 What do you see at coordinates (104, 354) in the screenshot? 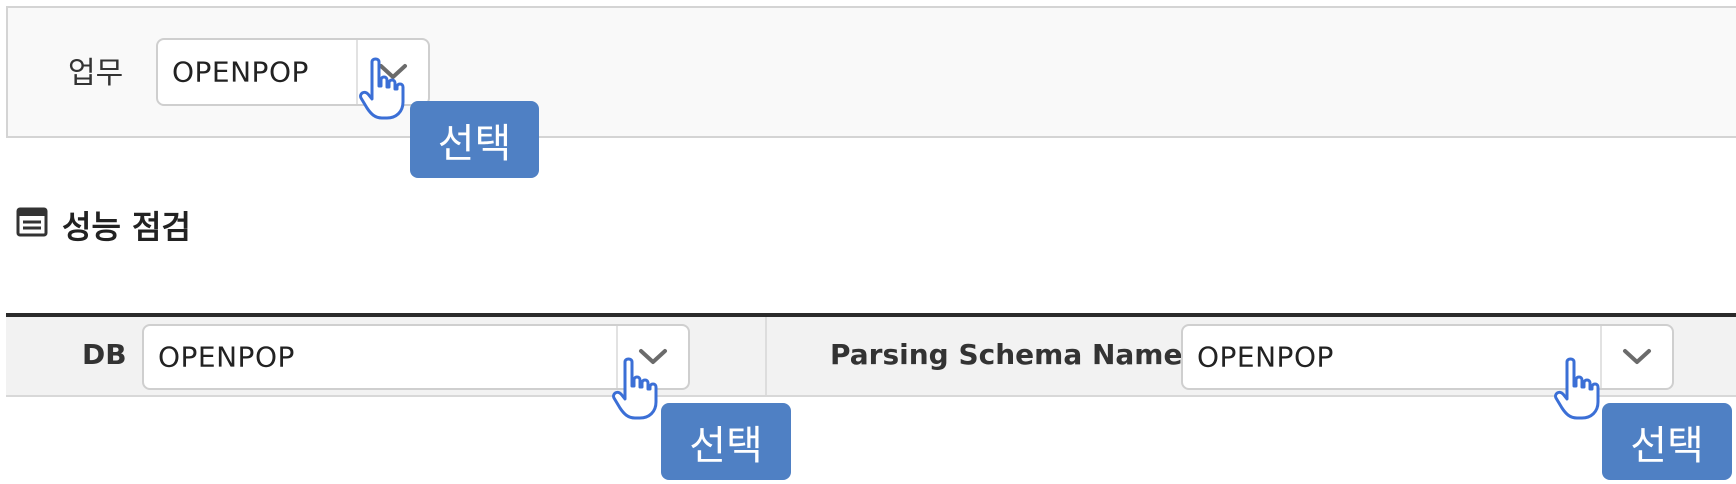
I see `db-label: DB` at bounding box center [104, 354].